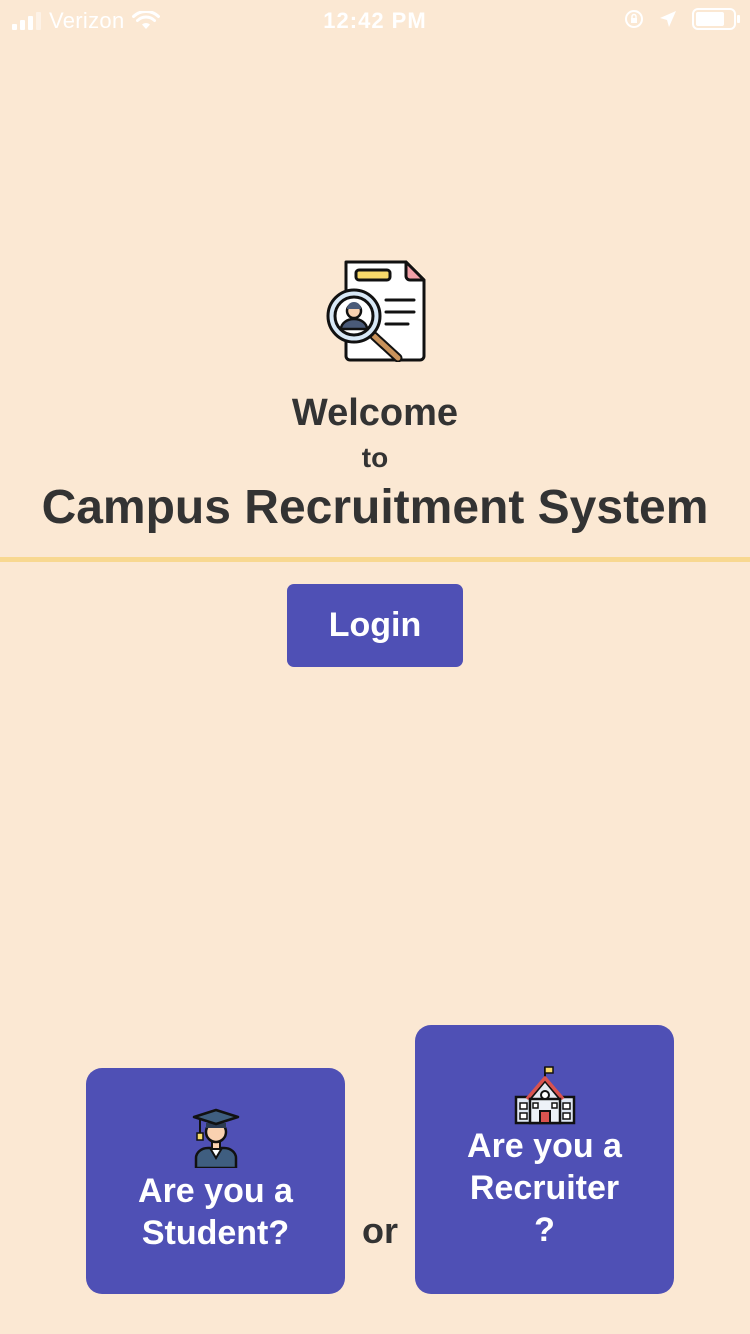 This screenshot has width=750, height=1334. What do you see at coordinates (682, 19) in the screenshot?
I see `status-right` at bounding box center [682, 19].